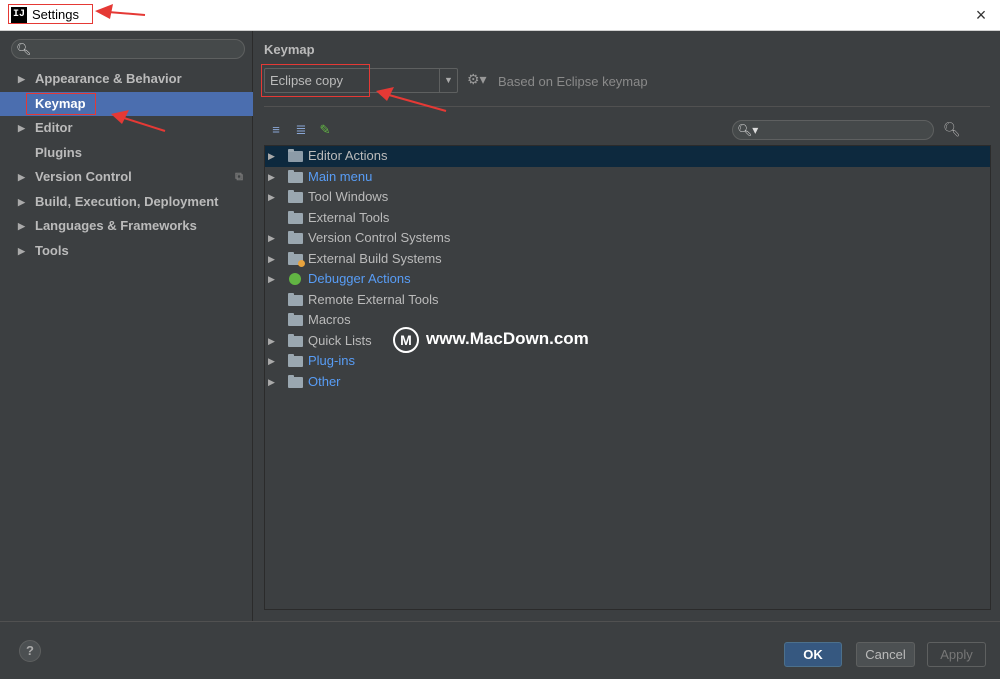 Image resolution: width=1000 pixels, height=679 pixels. Describe the element at coordinates (126, 251) in the screenshot. I see `sidebar-item-tools: ▶ Tools` at that location.